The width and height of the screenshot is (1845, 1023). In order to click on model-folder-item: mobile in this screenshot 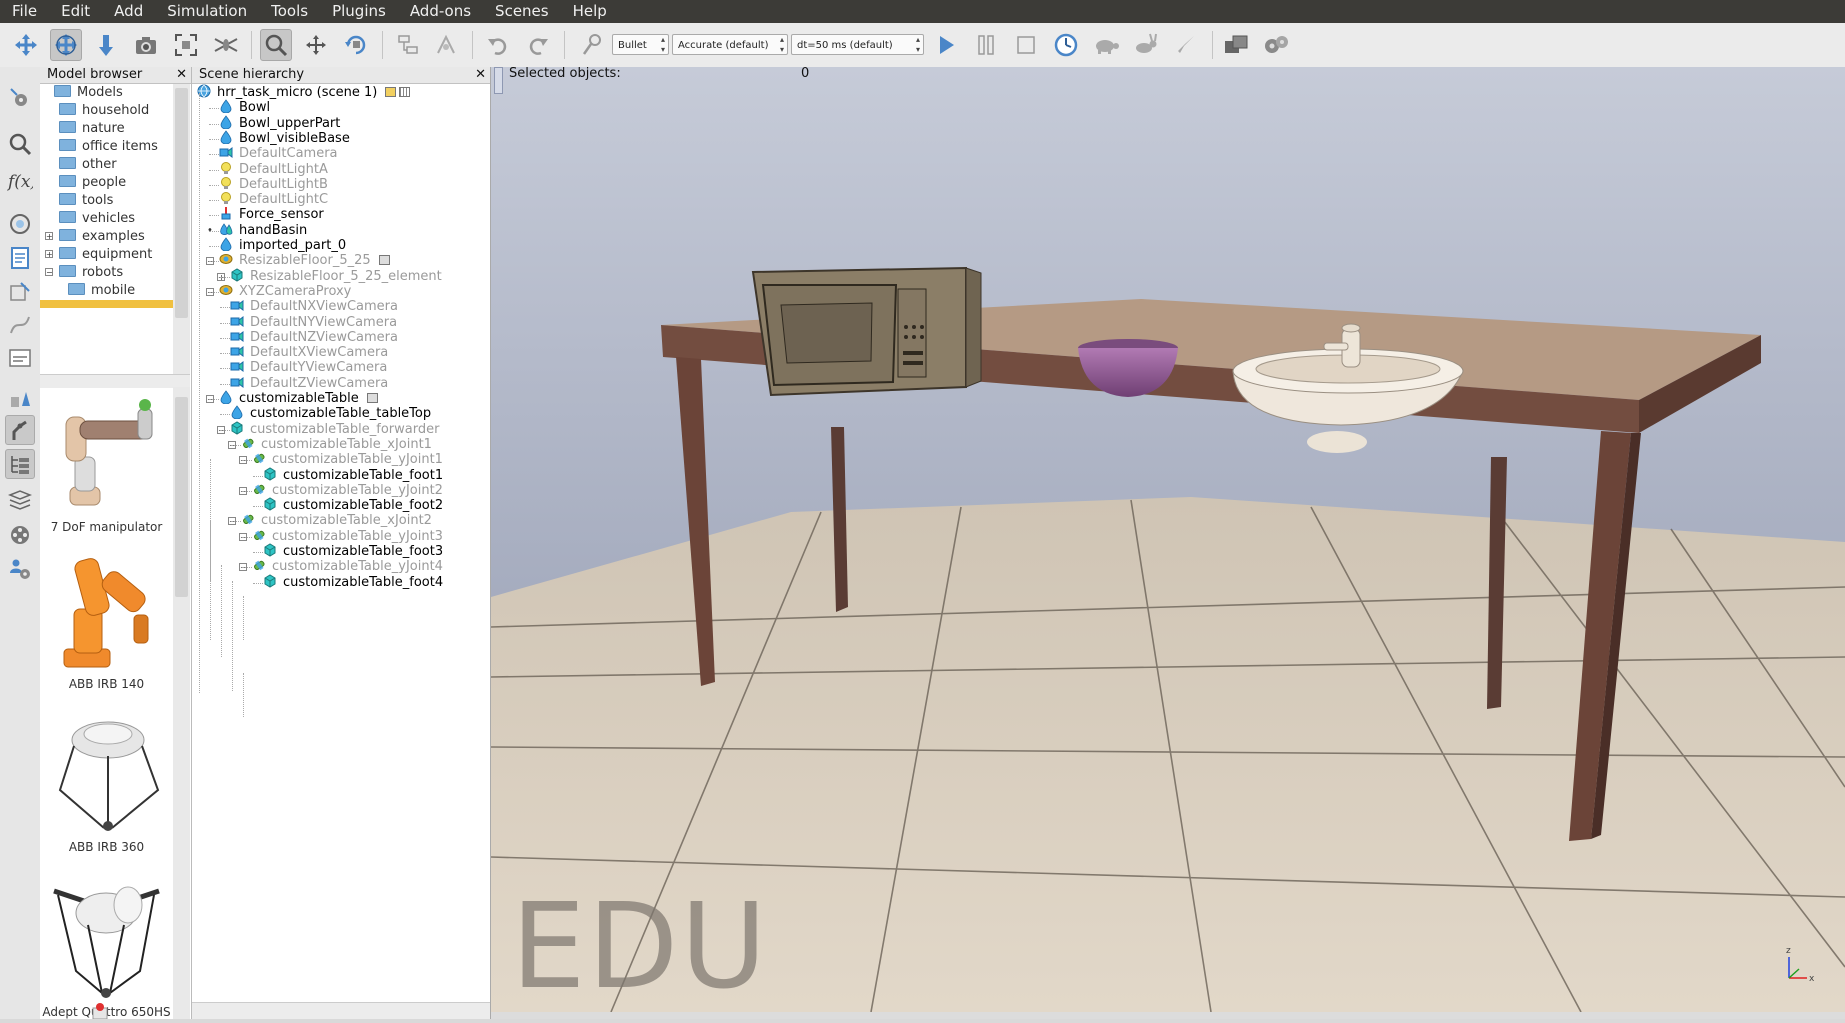, I will do `click(101, 291)`.